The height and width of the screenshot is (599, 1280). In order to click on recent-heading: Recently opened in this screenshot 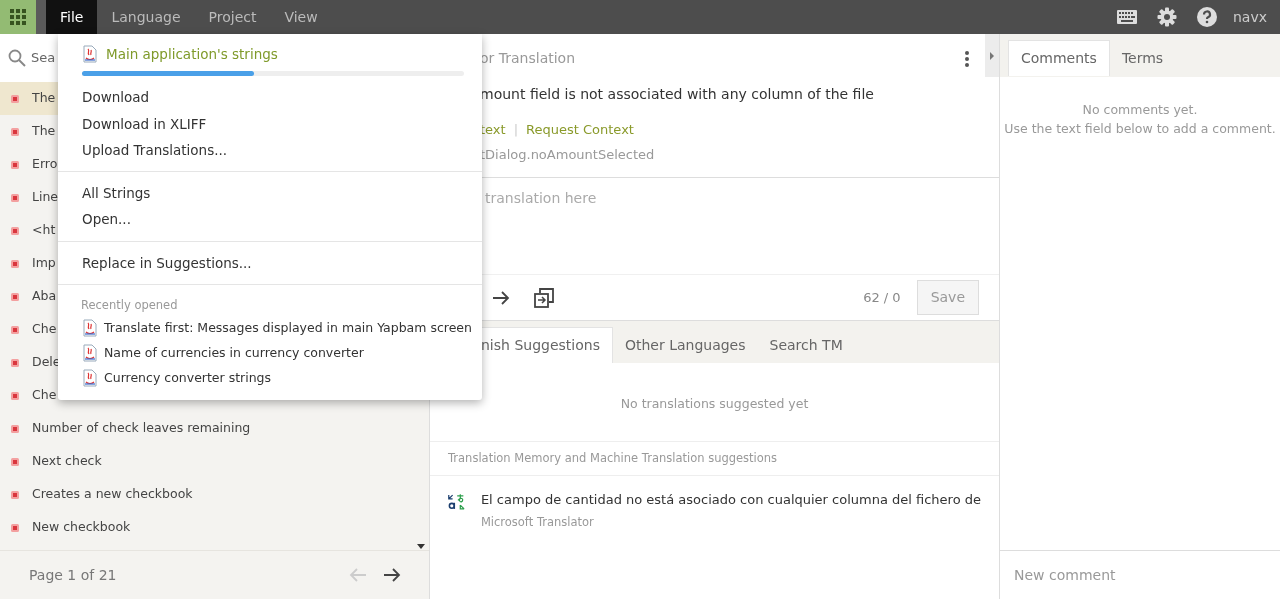, I will do `click(129, 305)`.